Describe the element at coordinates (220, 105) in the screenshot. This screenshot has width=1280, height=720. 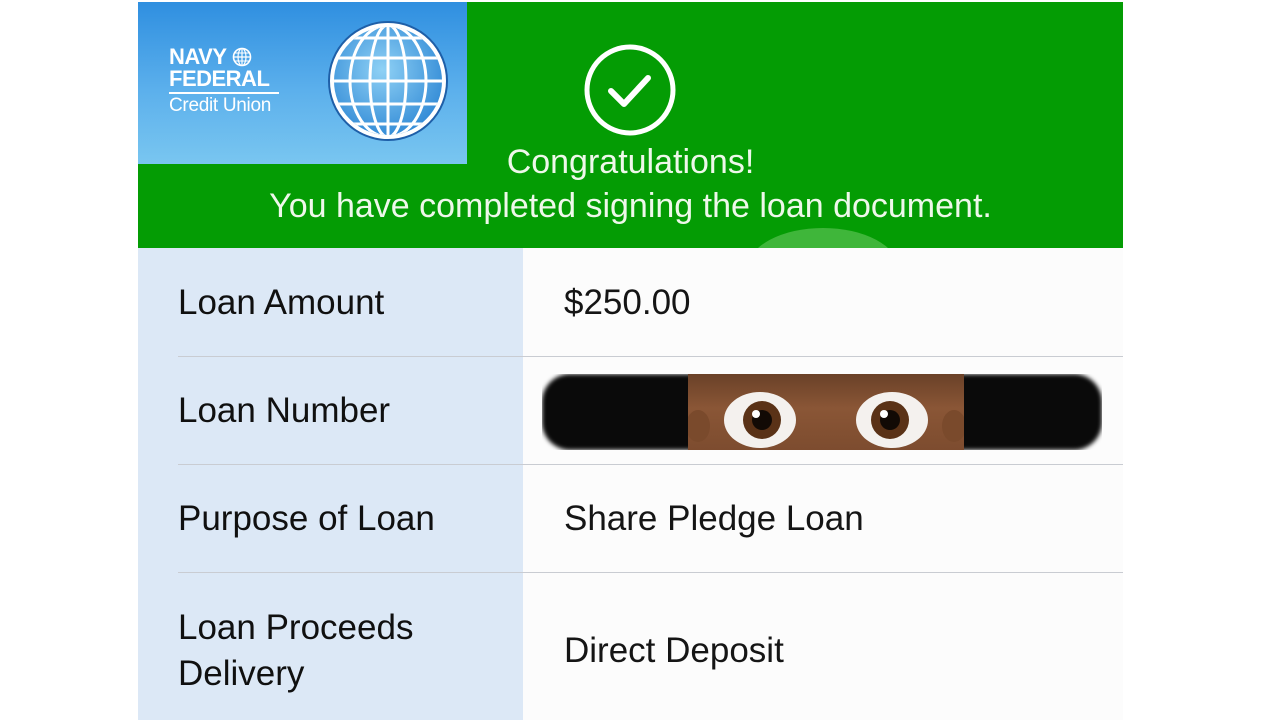
I see `brand-name-line3: Credit Union` at that location.